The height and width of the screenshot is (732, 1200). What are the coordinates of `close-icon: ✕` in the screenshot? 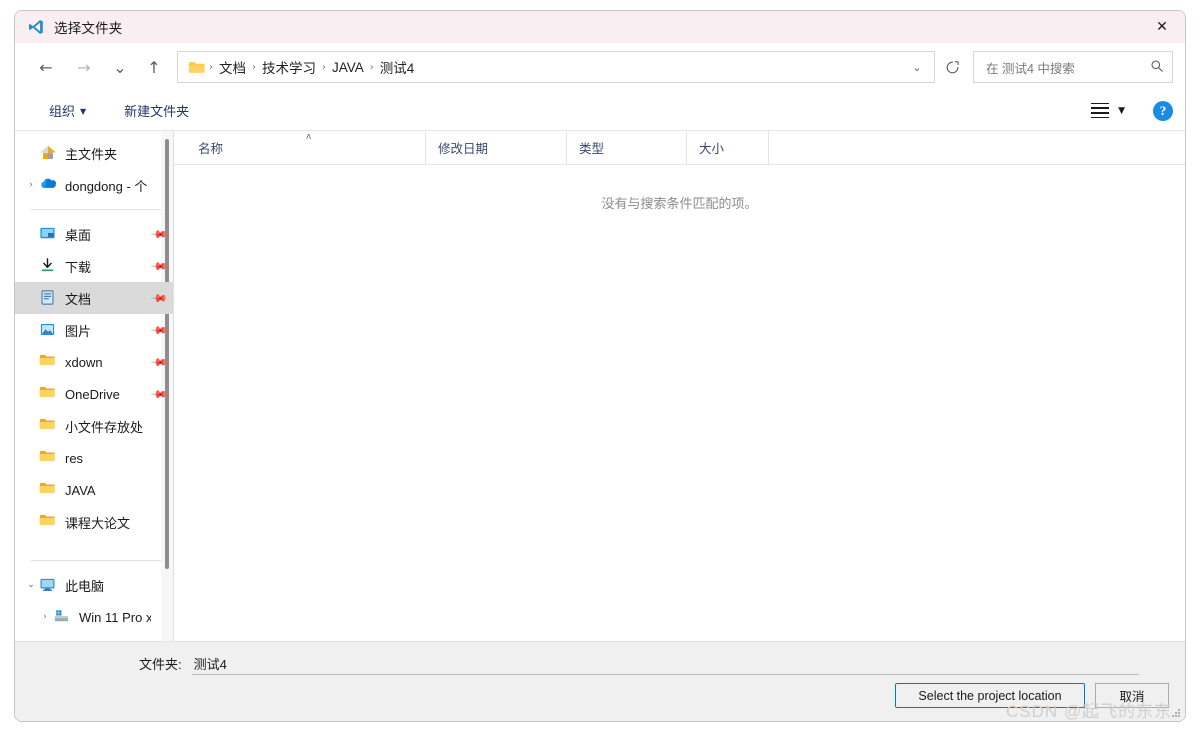 It's located at (1162, 27).